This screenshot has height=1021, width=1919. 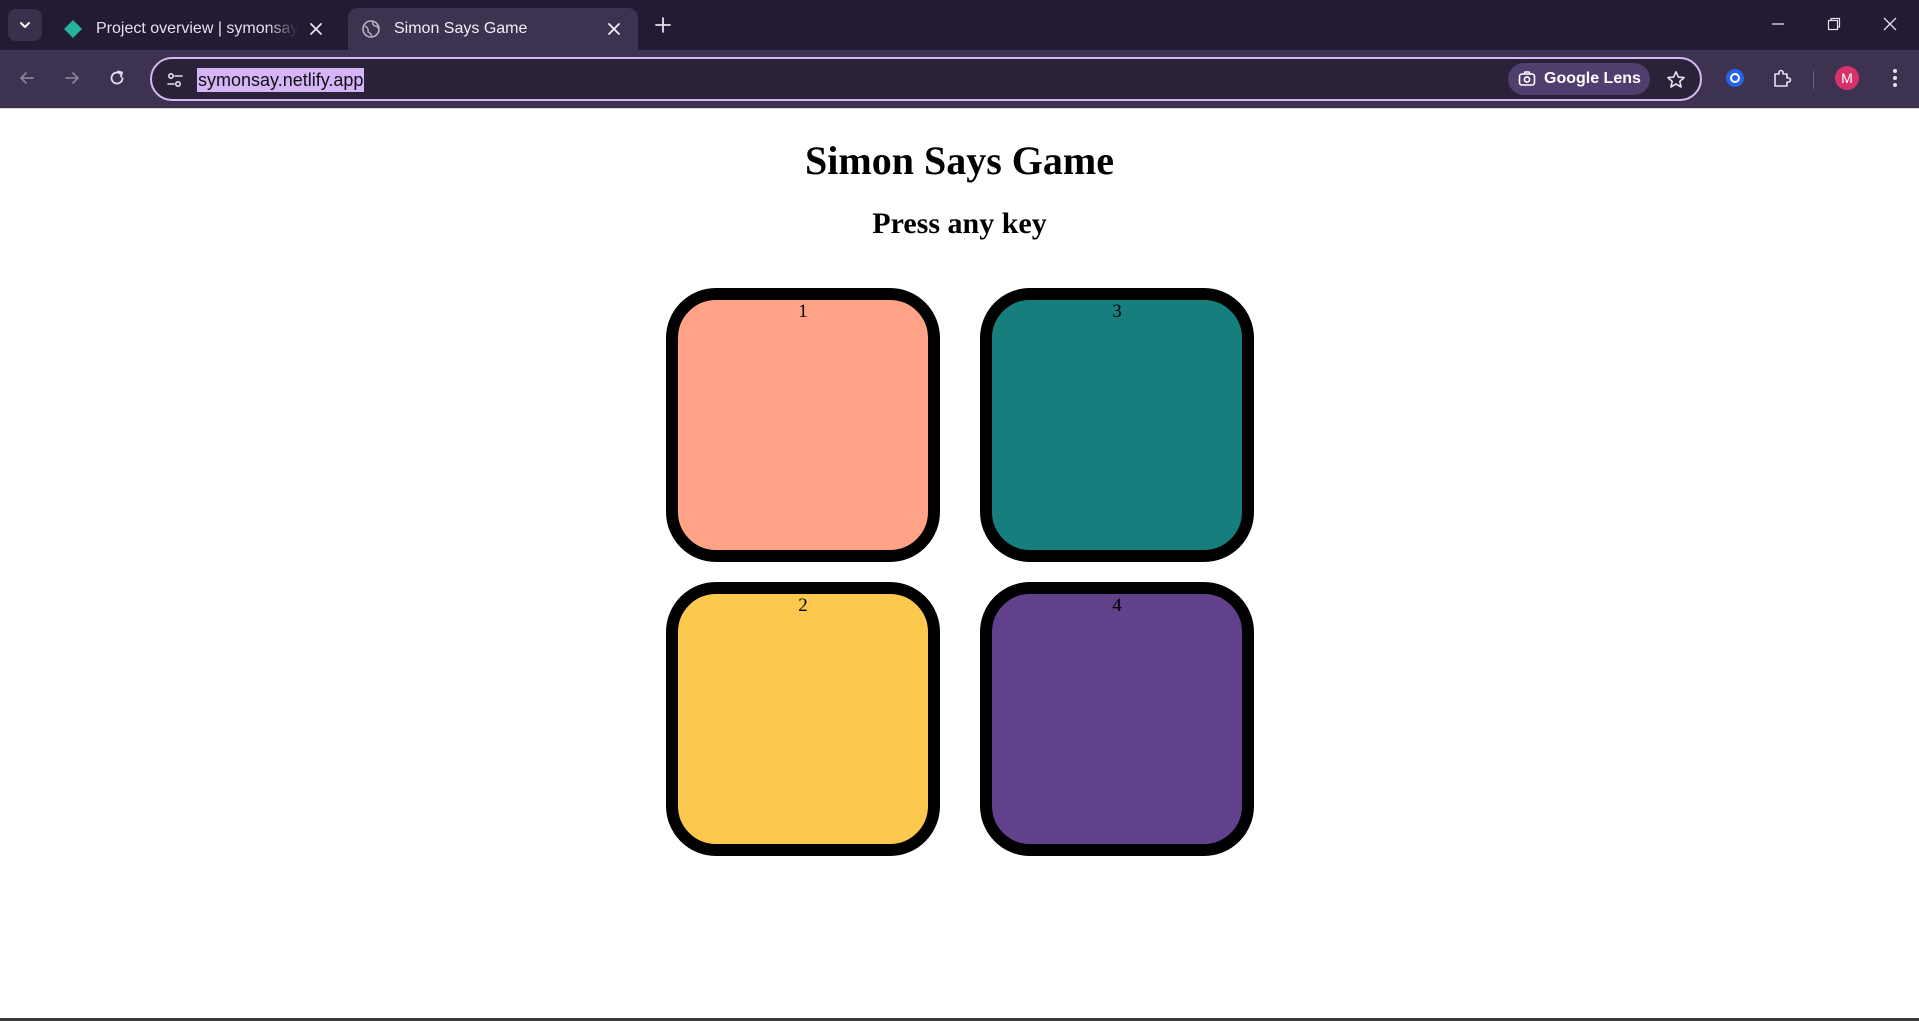 I want to click on more-vertical-icon, so click(x=1895, y=78).